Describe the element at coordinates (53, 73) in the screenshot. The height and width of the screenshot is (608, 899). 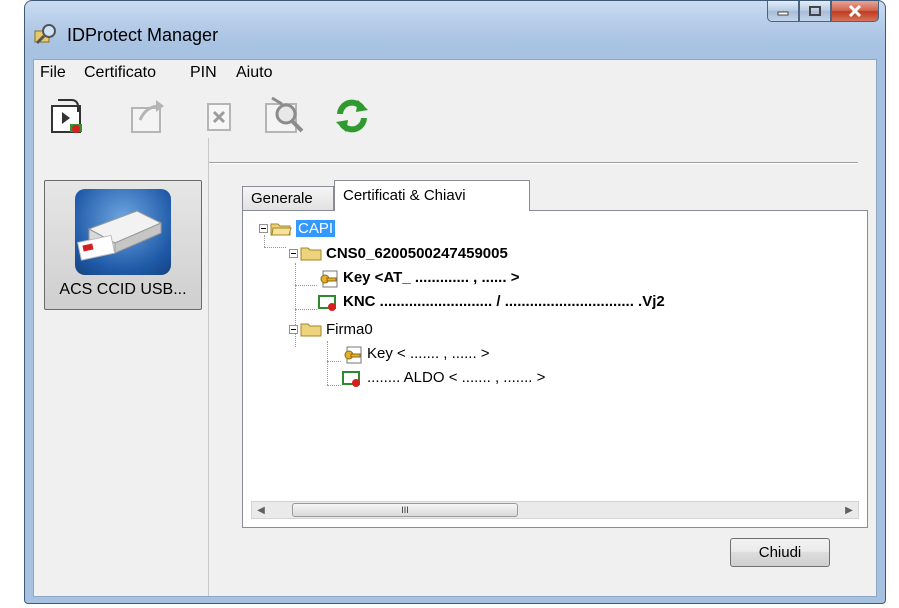
I see `menu-file: File` at that location.